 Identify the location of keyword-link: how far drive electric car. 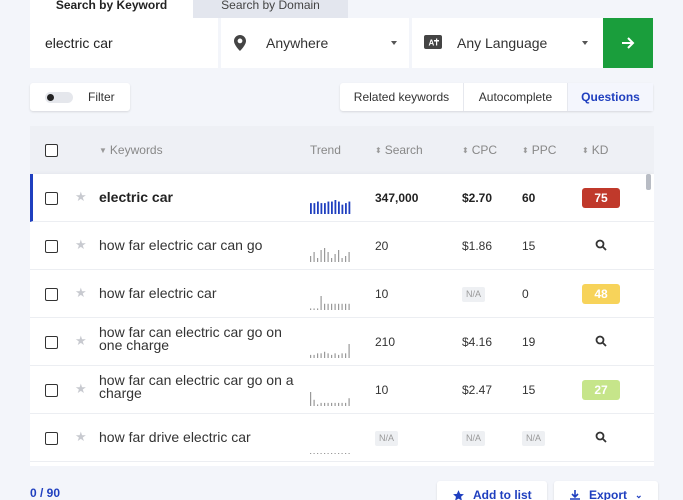
(199, 437).